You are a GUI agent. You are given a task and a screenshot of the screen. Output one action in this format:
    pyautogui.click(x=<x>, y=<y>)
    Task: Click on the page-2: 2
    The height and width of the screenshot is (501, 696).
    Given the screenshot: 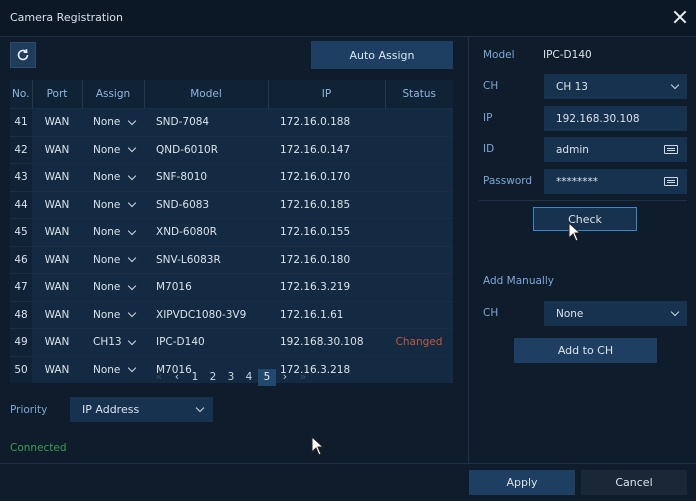 What is the action you would take?
    pyautogui.click(x=213, y=377)
    